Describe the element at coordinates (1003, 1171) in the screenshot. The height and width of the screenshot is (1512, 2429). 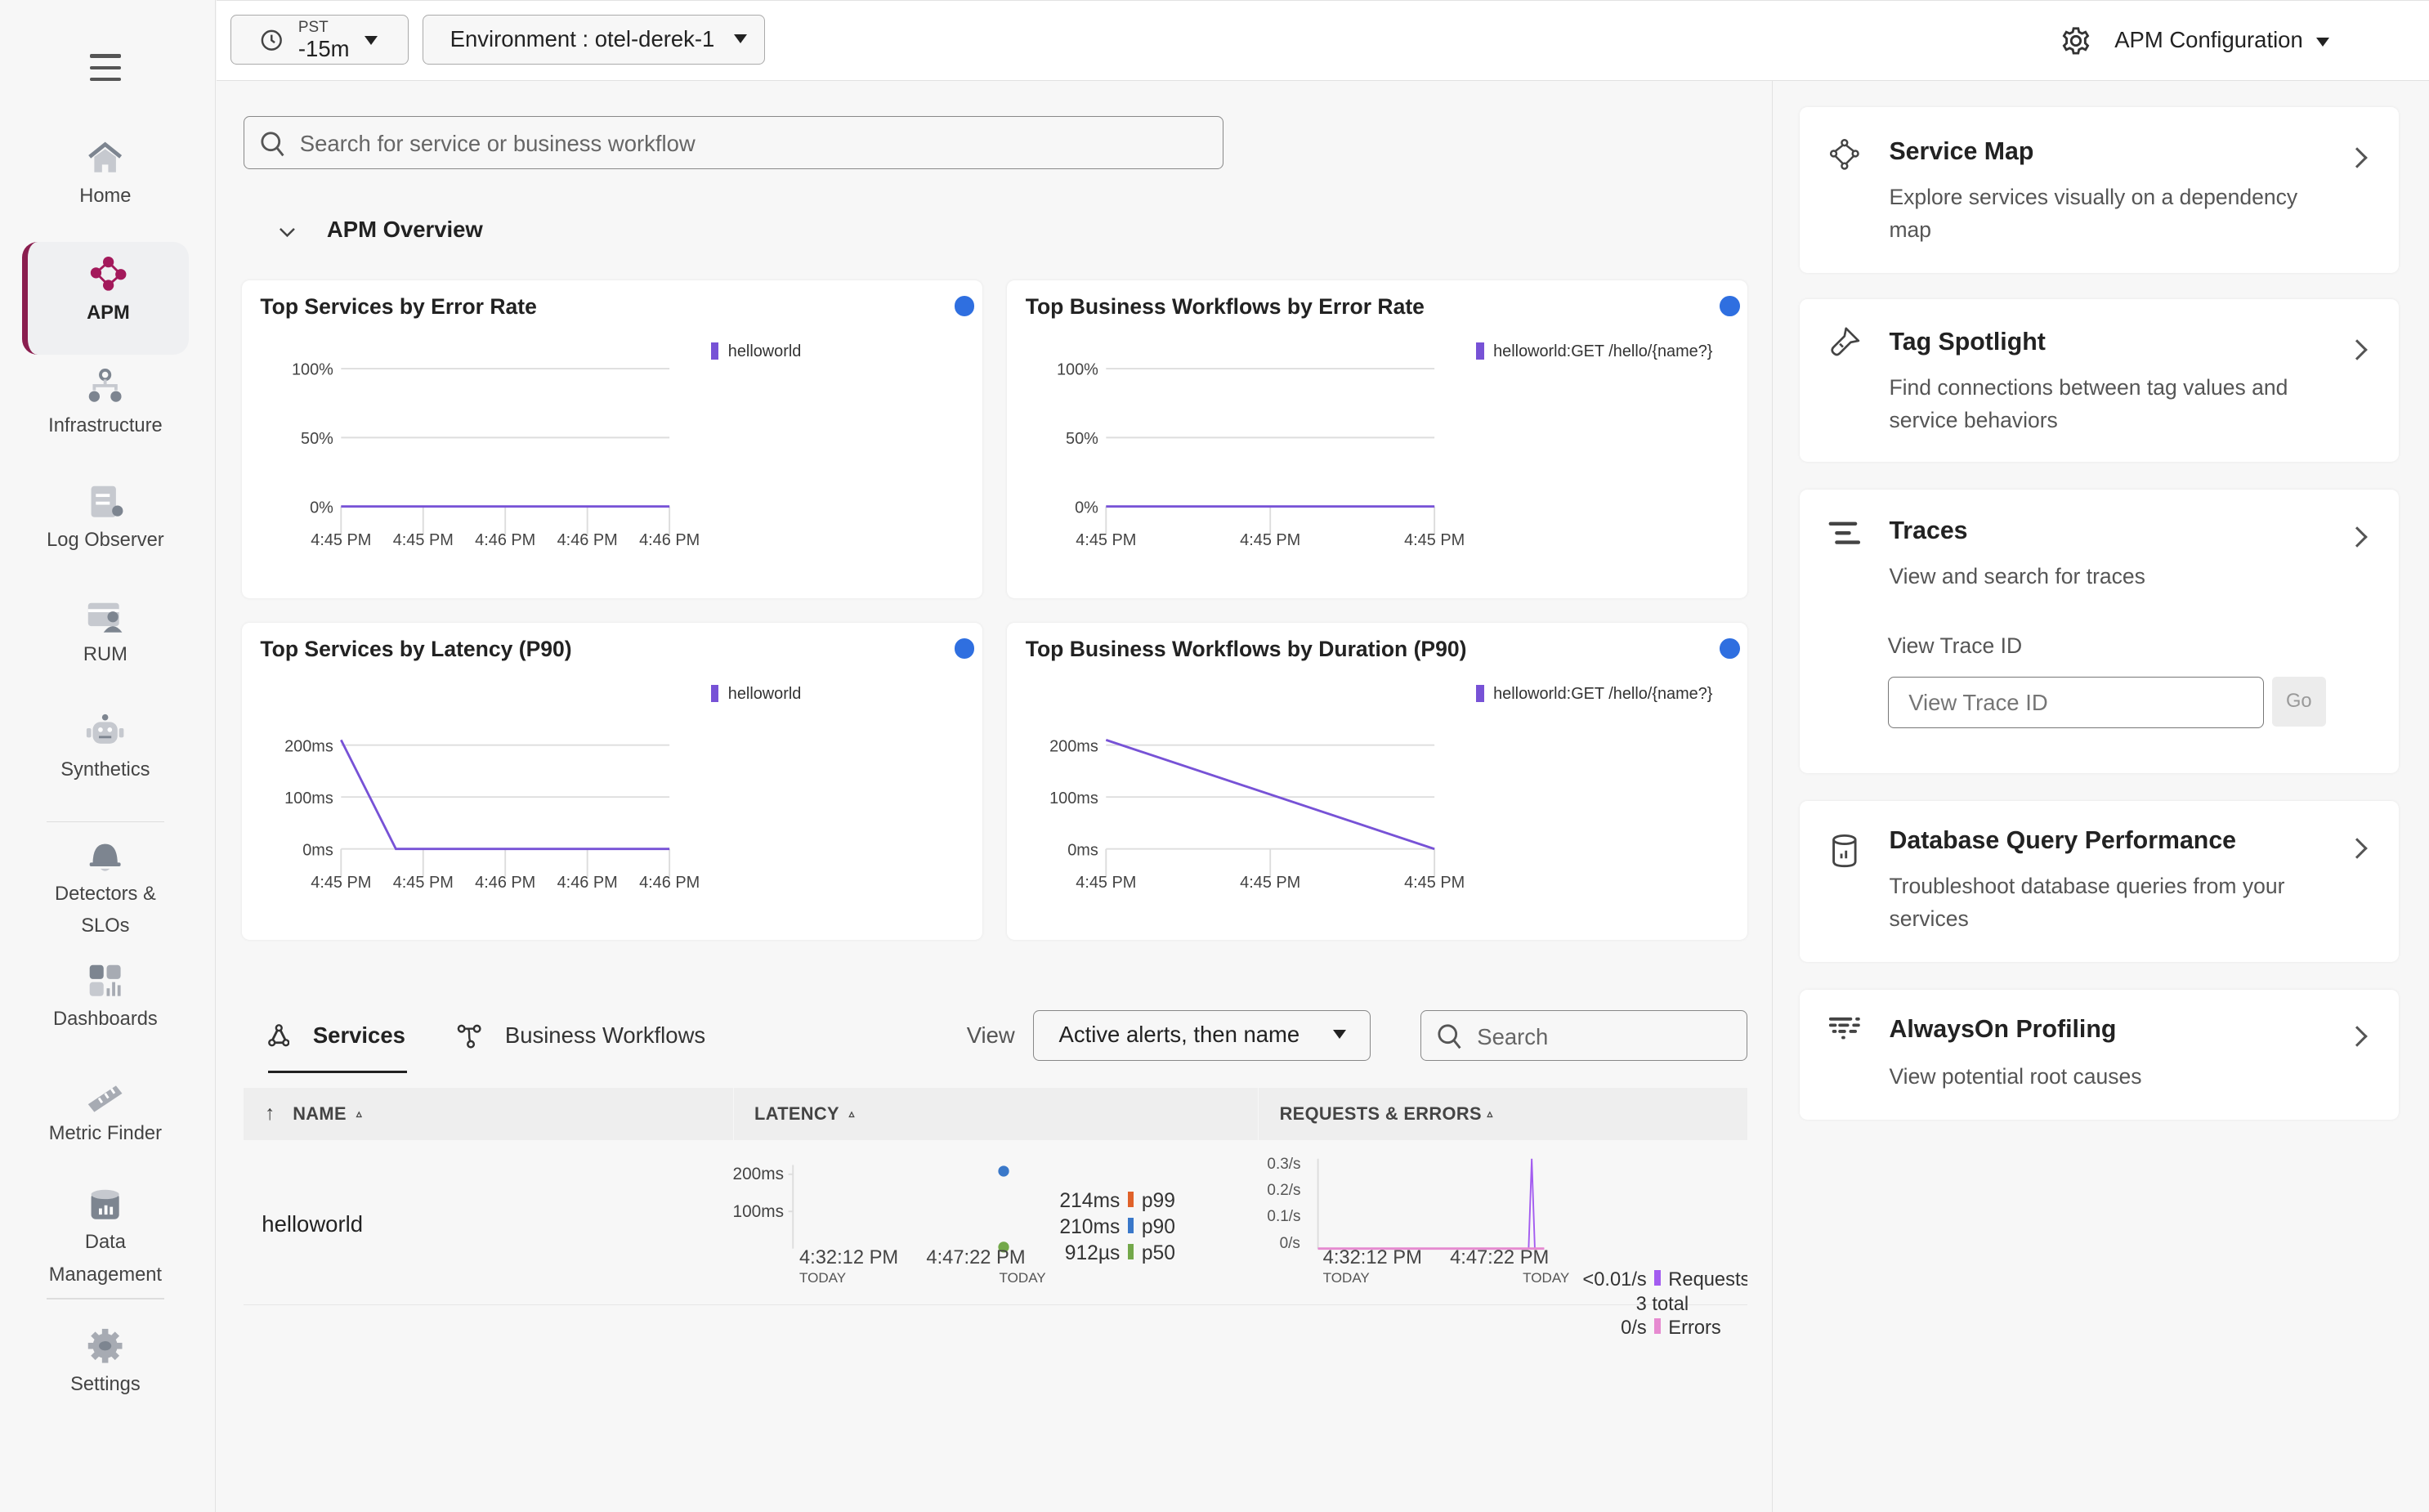
I see `p90-point` at that location.